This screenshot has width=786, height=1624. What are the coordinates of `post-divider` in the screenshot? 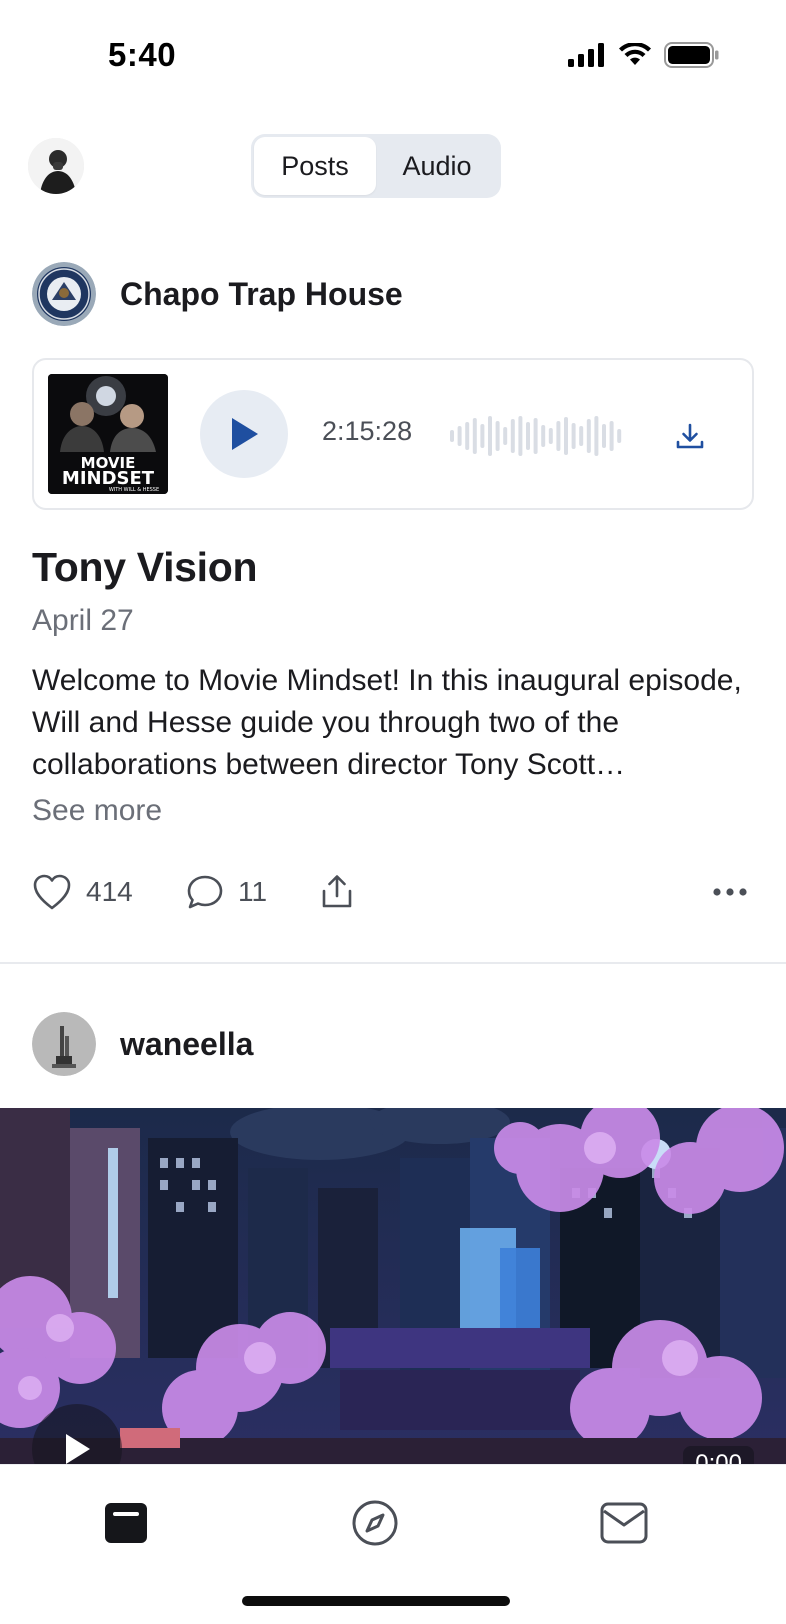 It's located at (393, 963).